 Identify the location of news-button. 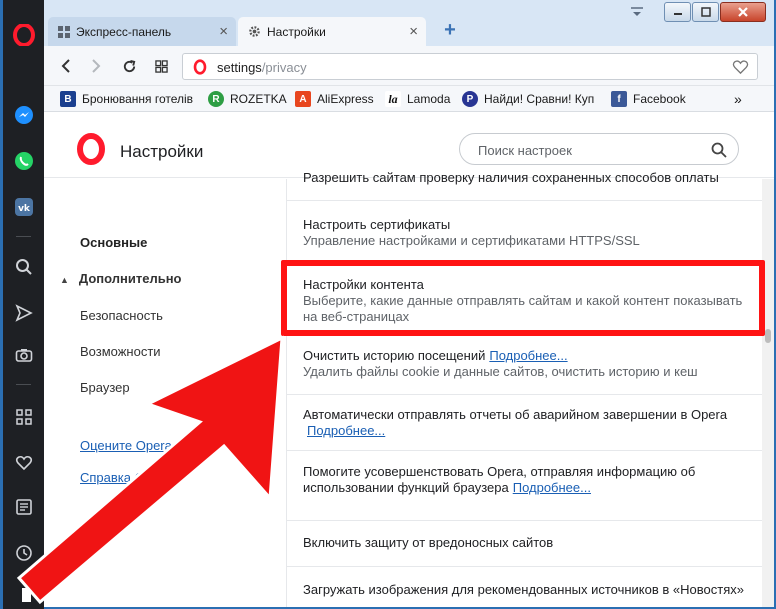
(23, 507).